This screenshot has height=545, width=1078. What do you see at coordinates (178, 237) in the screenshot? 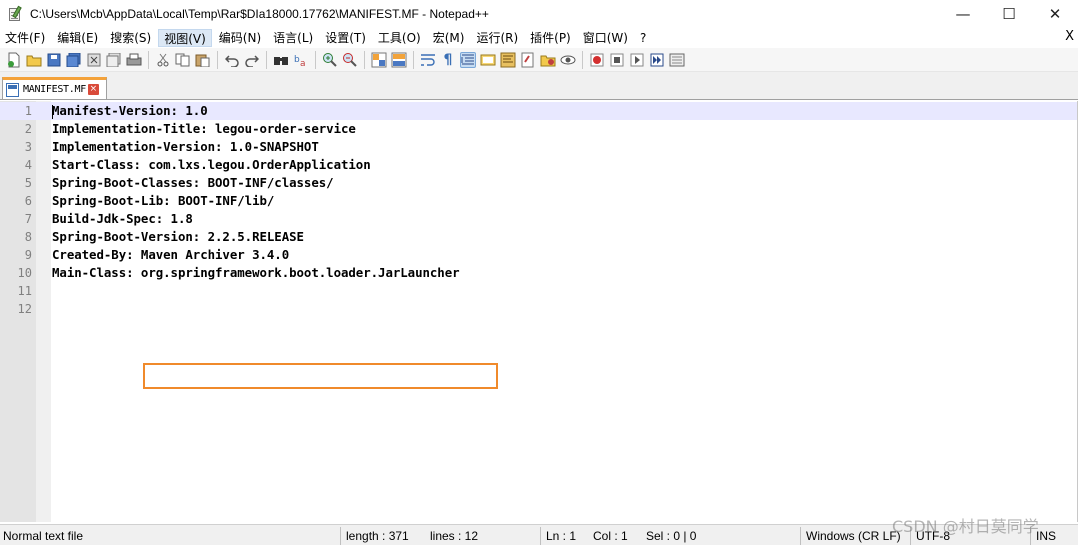
I see `line-text: Spring-Boot-Version: 2.2.5.RELEASE` at bounding box center [178, 237].